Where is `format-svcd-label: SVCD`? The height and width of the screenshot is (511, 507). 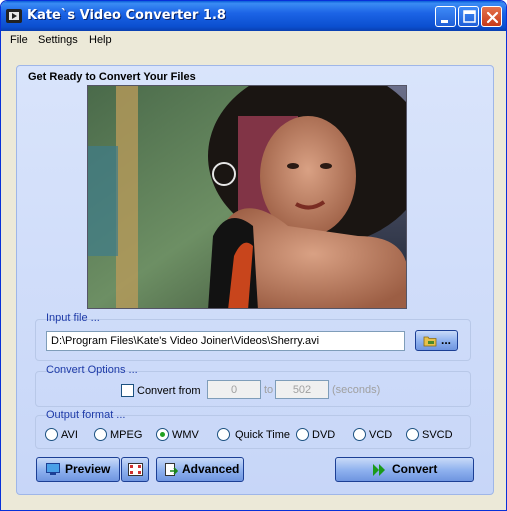
format-svcd-label: SVCD is located at coordinates (437, 435).